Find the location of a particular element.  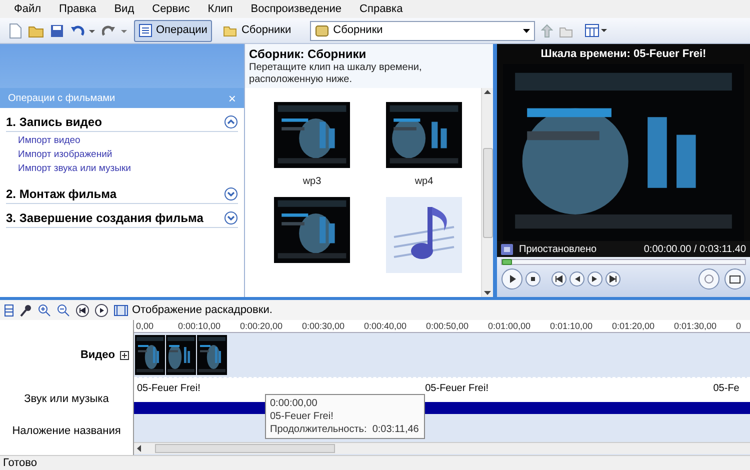

menu-item: Клип is located at coordinates (220, 9).